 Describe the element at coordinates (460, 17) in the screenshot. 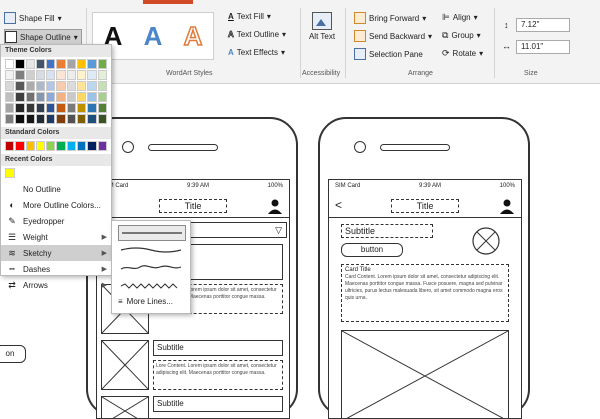

I see `align-button: ⊫ Align ▾` at that location.